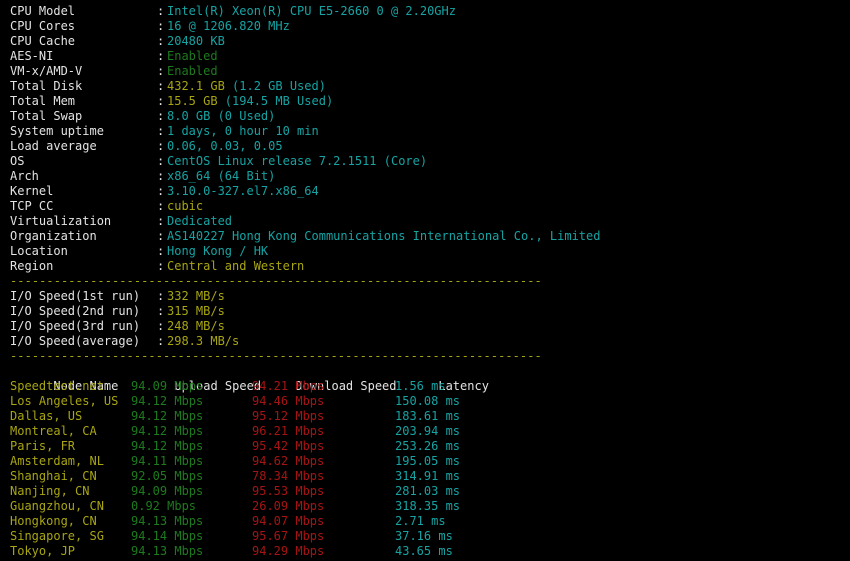 Image resolution: width=850 pixels, height=561 pixels. I want to click on sysinfo-row: Arch: x86_64 (64 Bit), so click(430, 176).